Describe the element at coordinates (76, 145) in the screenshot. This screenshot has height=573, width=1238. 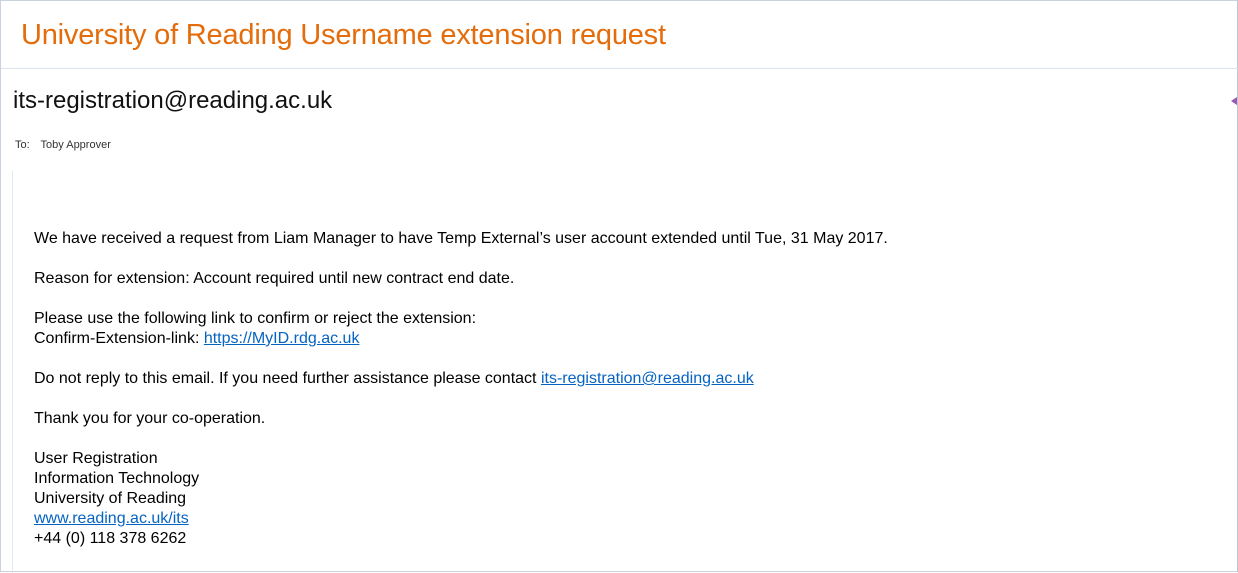
I see `recipient-name: Toby Approver` at that location.